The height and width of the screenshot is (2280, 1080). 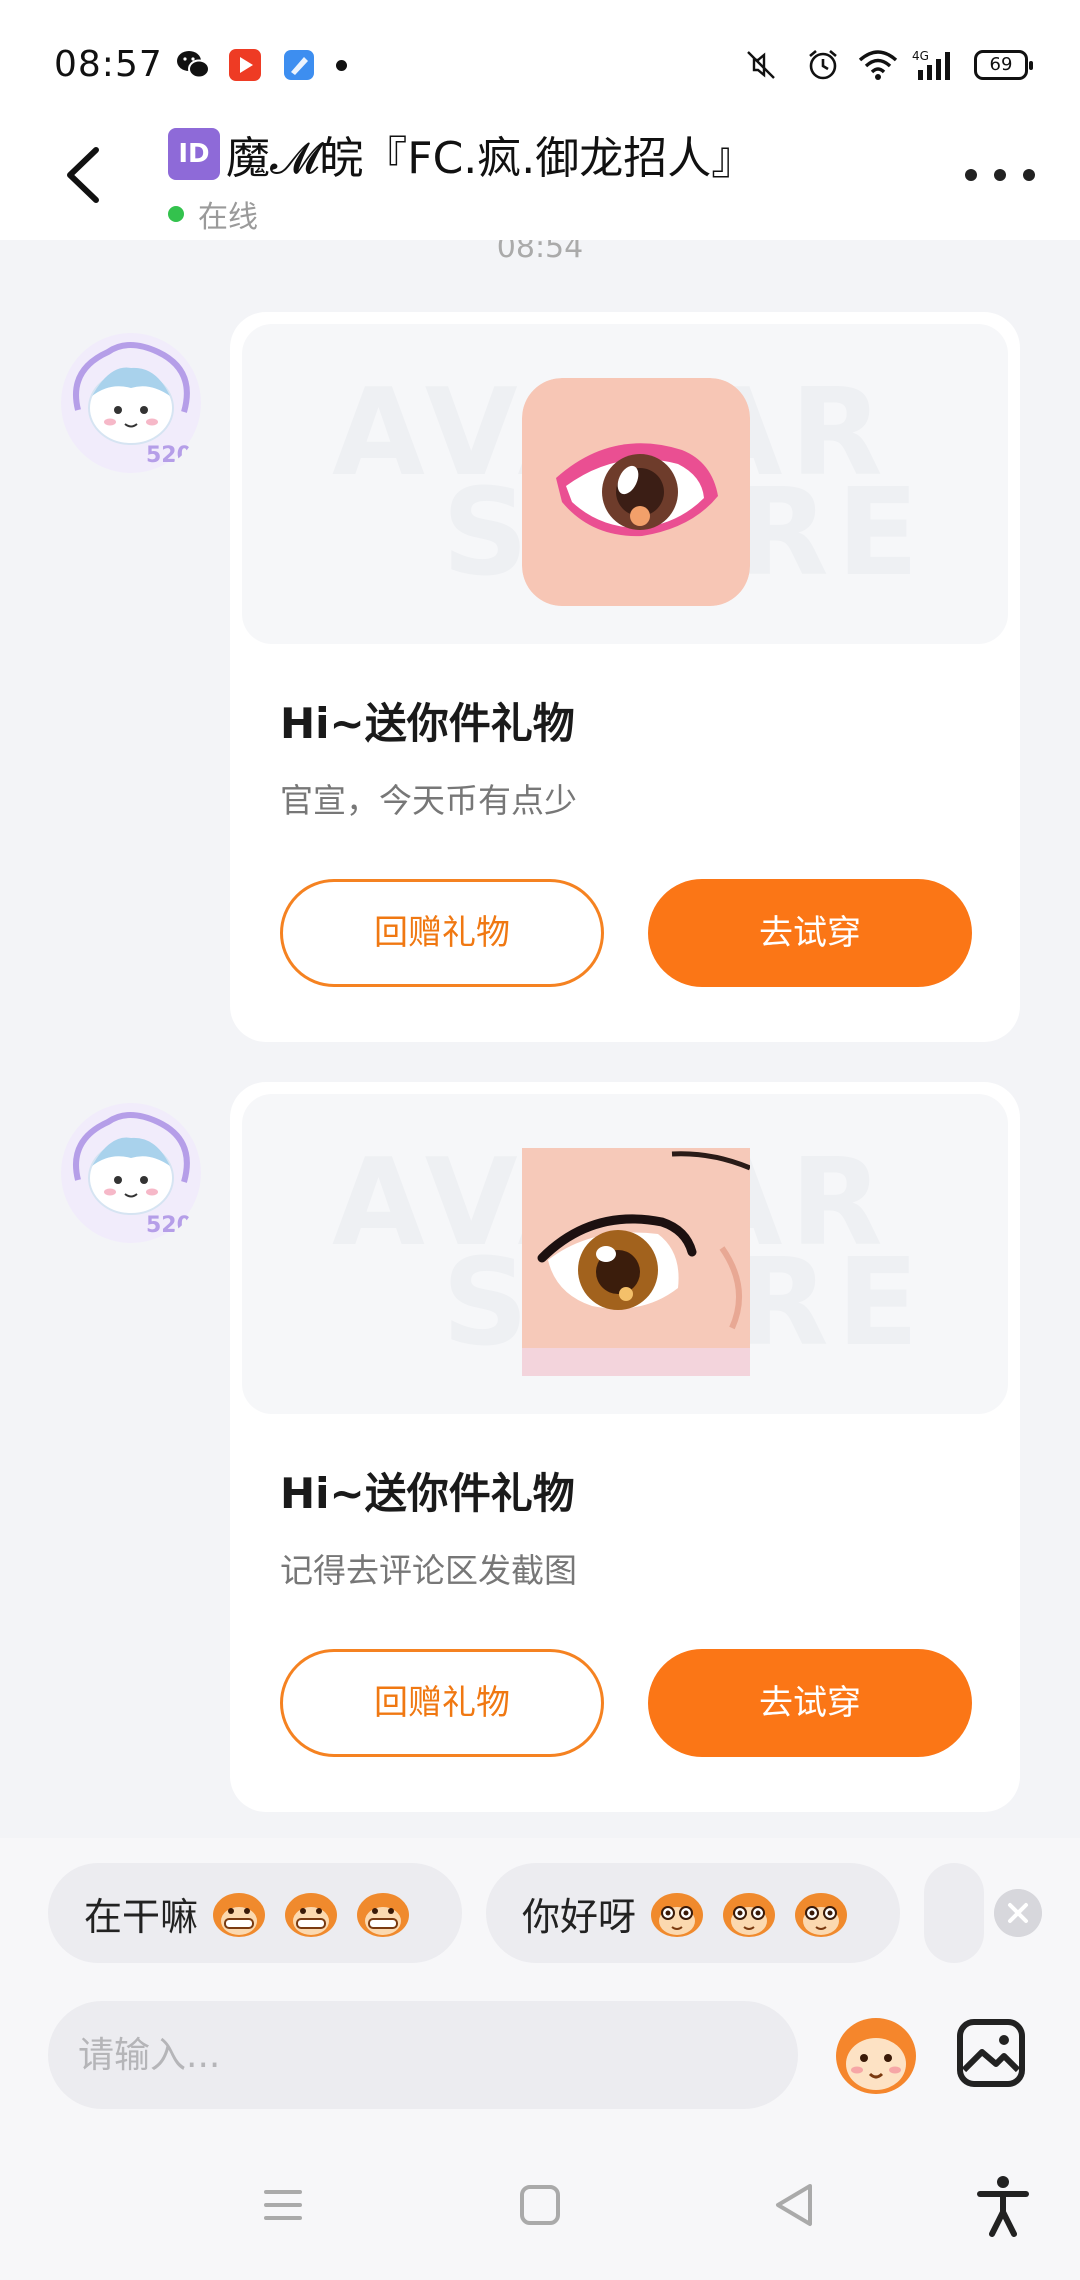 I want to click on quick-reply-bar: 在干嘛 你好呀, so click(x=540, y=1909).